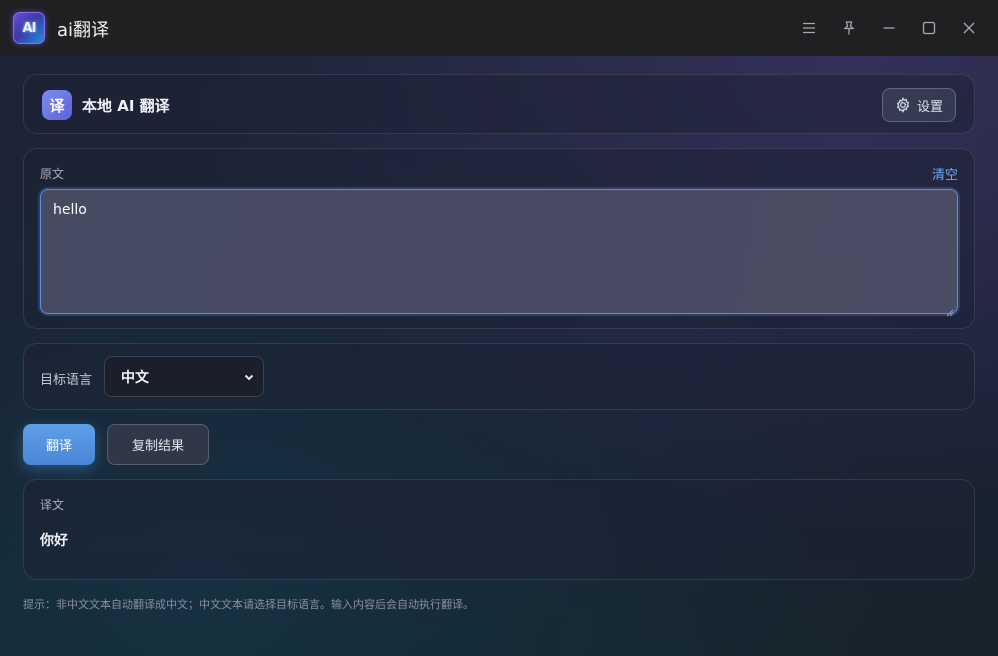 The width and height of the screenshot is (998, 656). Describe the element at coordinates (52, 505) in the screenshot. I see `result-label: 译文` at that location.